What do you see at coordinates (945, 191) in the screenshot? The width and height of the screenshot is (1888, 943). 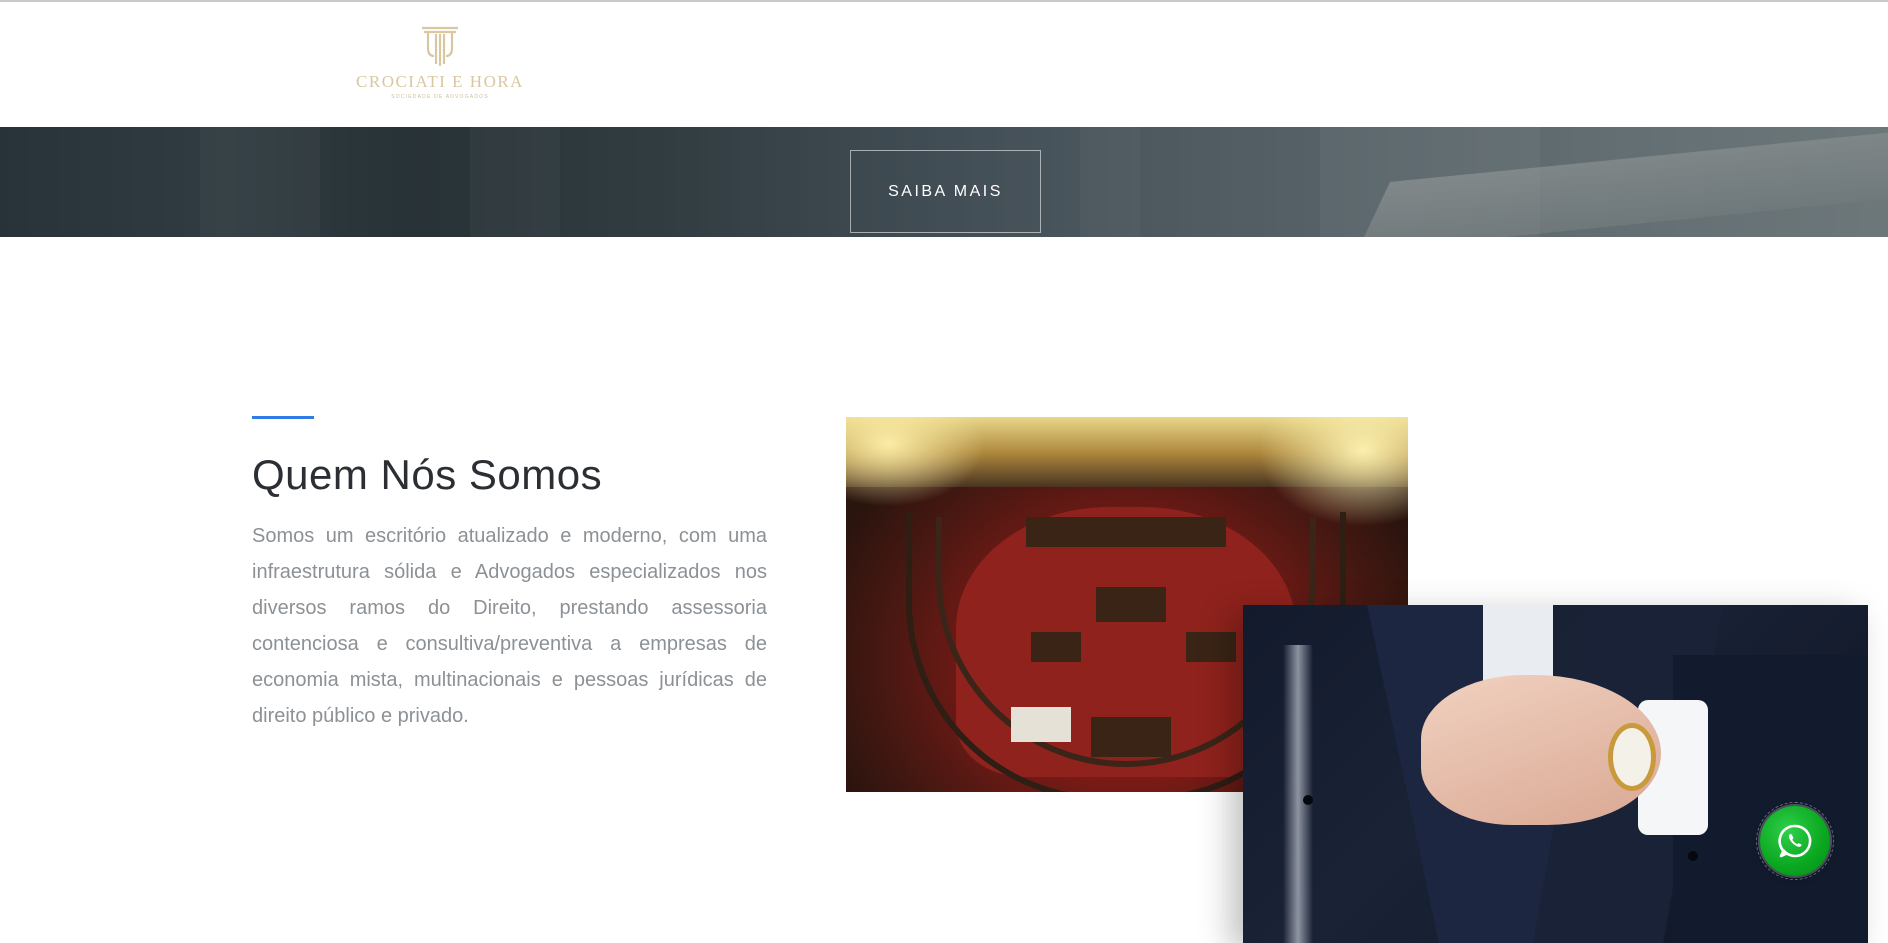 I see `saiba-mais-button: SAIBA MAIS` at bounding box center [945, 191].